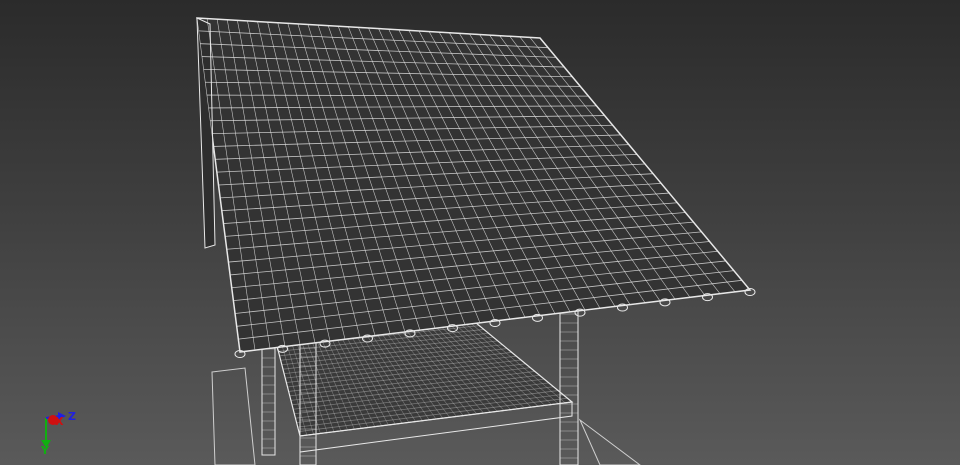  Describe the element at coordinates (609, 441) in the screenshot. I see `ground-plane-right` at that location.